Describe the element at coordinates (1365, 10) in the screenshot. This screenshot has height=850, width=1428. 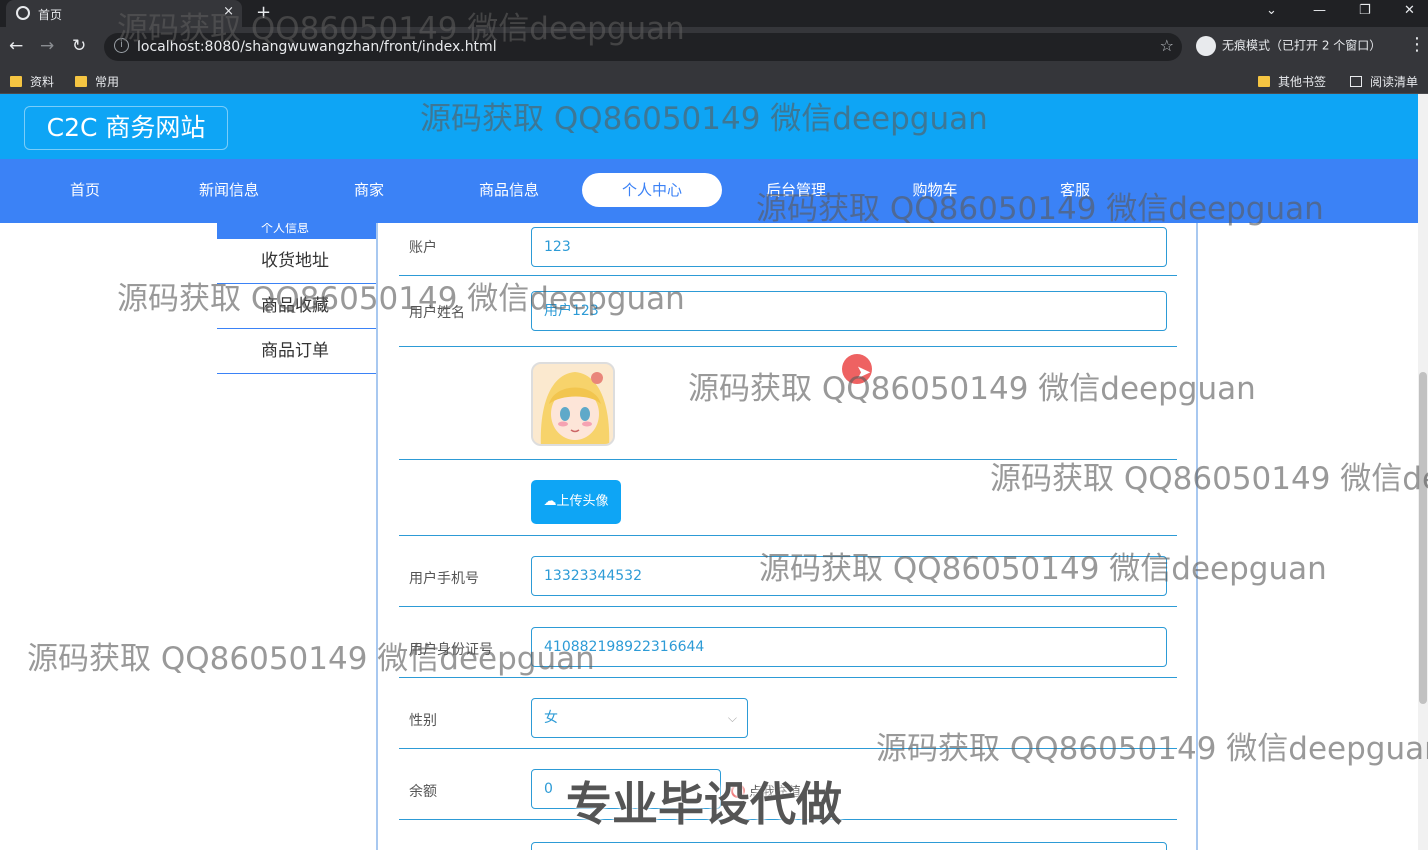
I see `maximize-button: ❐` at that location.